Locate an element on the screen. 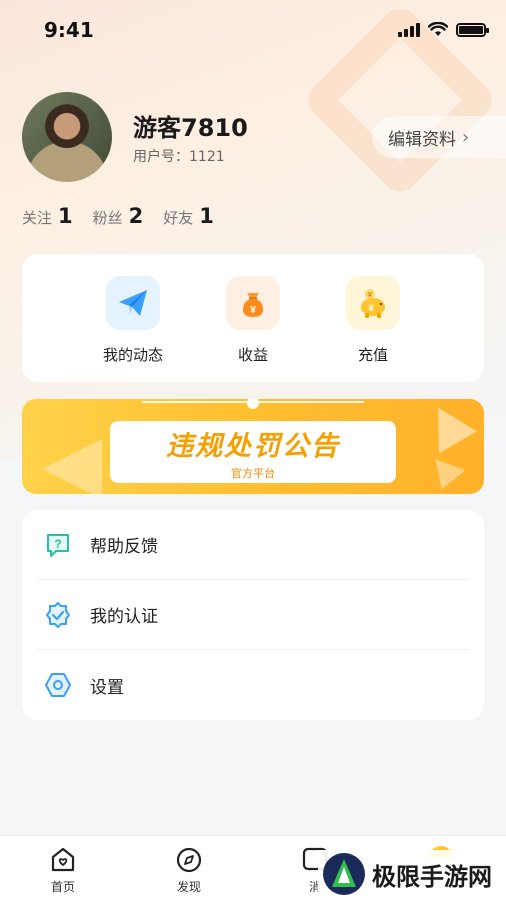 This screenshot has width=506, height=900. paper-plane-icon is located at coordinates (133, 303).